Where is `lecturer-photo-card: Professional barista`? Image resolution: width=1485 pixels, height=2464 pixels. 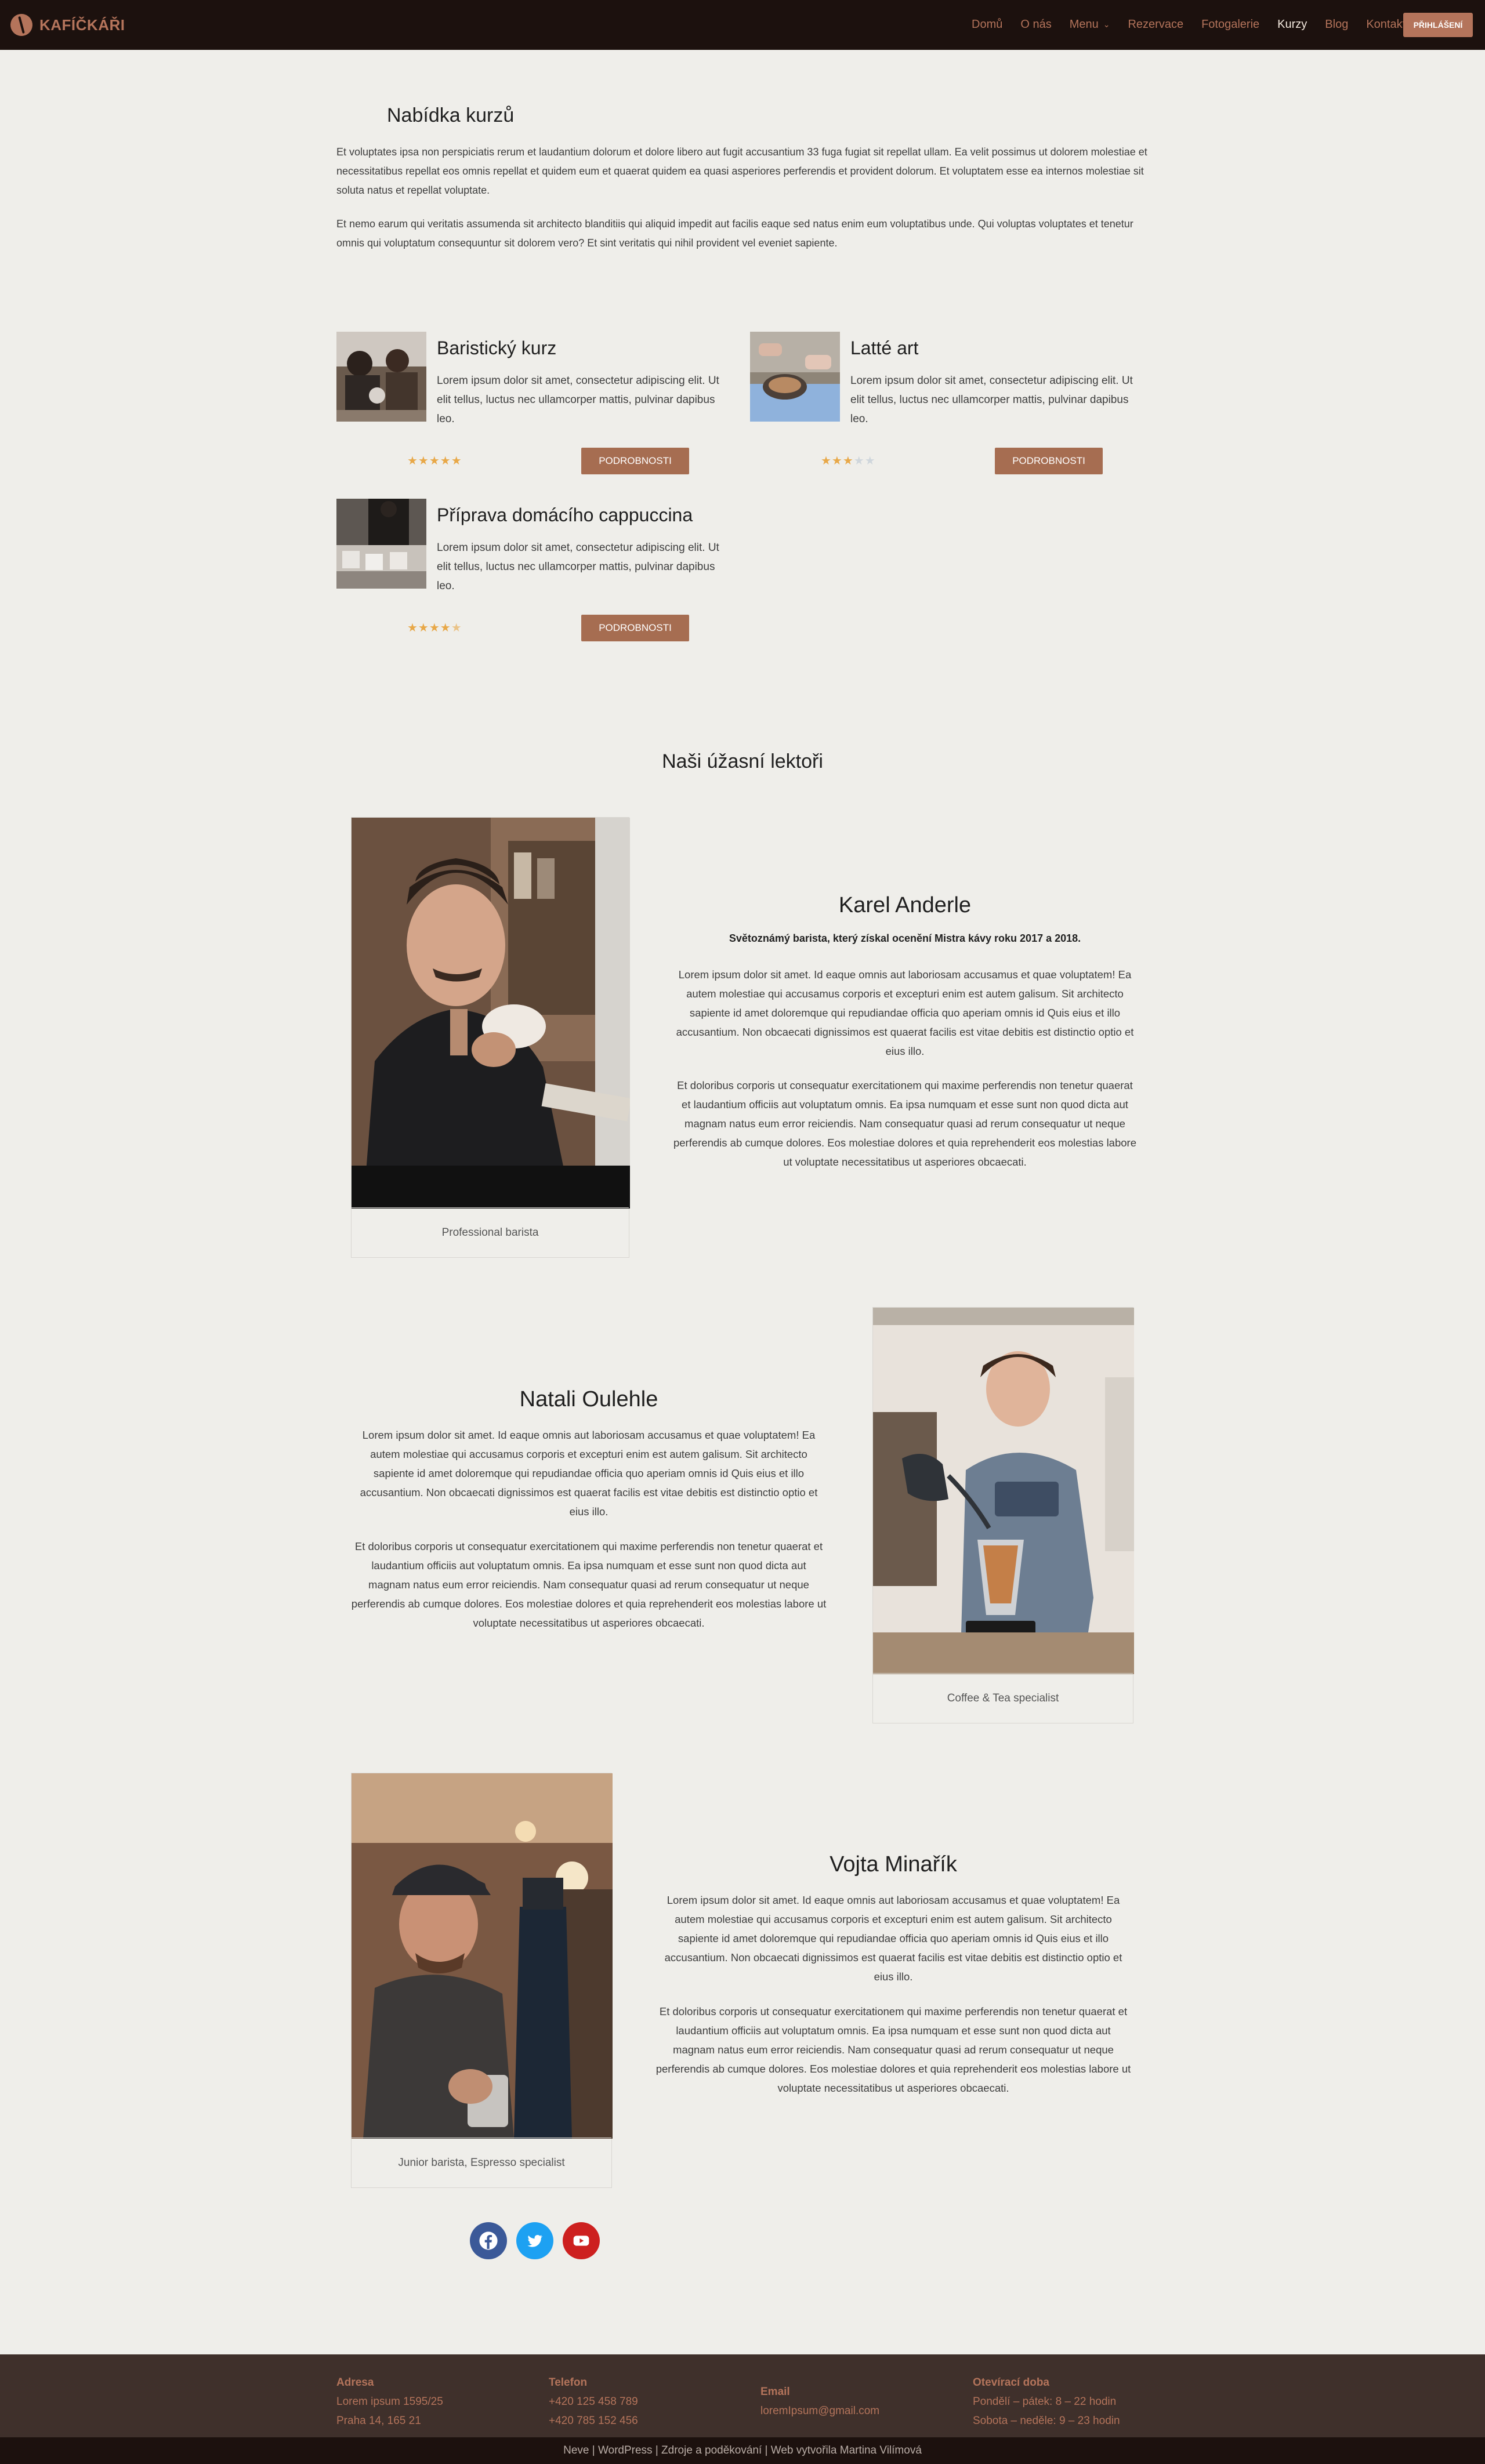
lecturer-photo-card: Professional barista is located at coordinates (490, 1037).